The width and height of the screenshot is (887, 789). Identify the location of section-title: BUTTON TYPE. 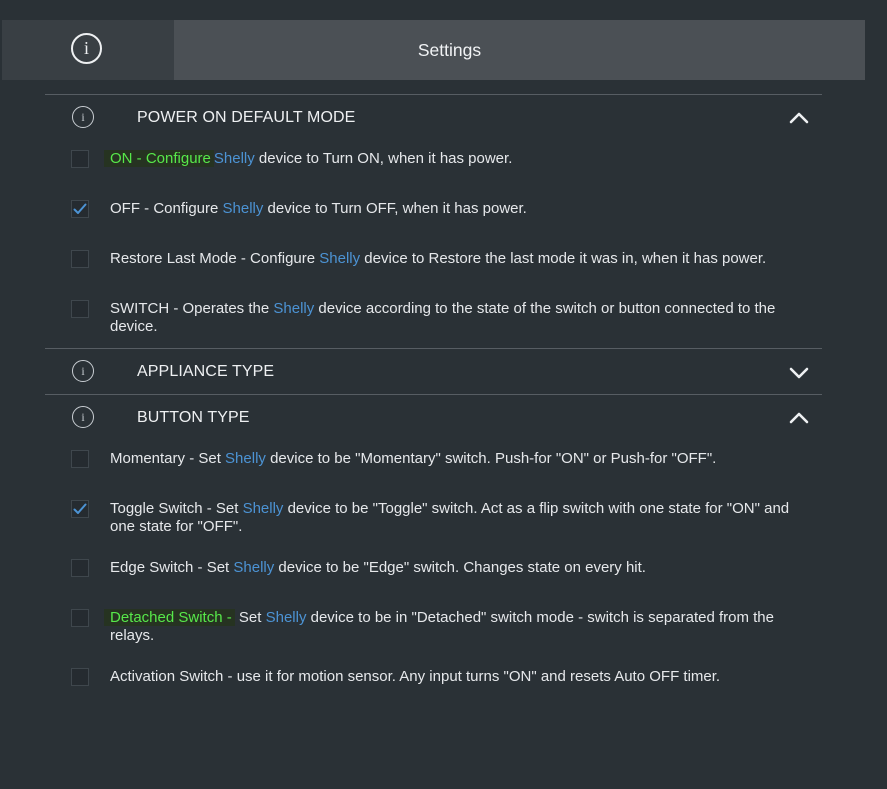
(193, 417).